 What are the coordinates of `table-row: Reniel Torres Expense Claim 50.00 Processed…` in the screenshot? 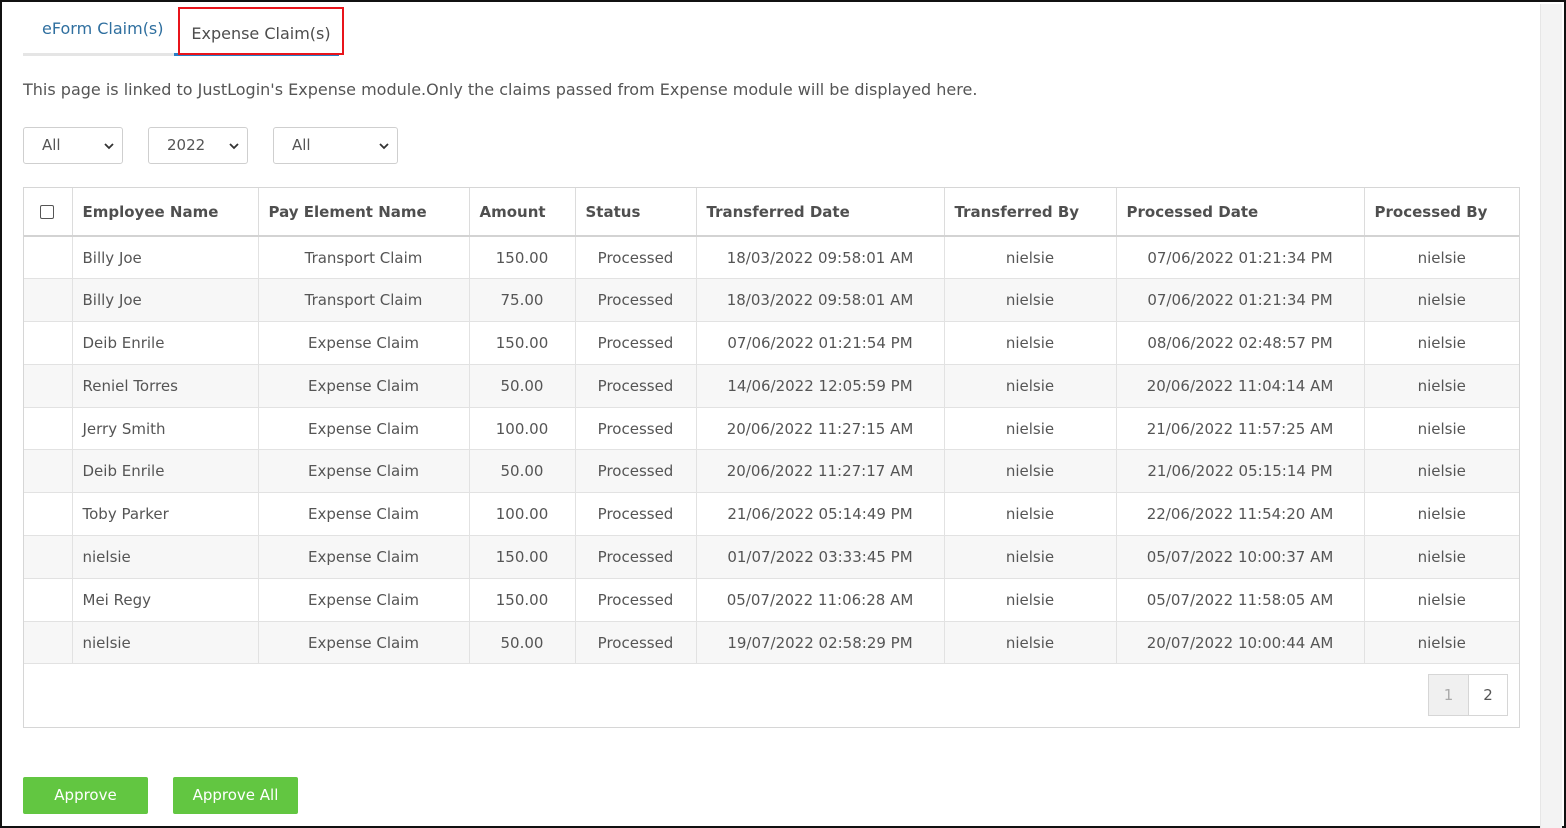 It's located at (771, 386).